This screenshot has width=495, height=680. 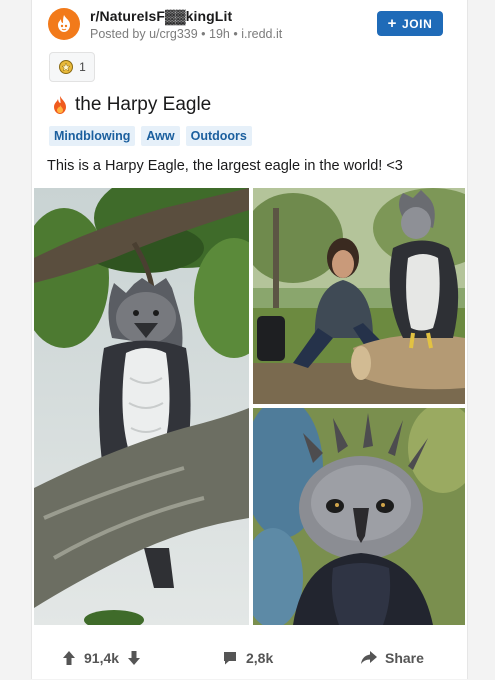 I want to click on award-count: 1, so click(x=82, y=67).